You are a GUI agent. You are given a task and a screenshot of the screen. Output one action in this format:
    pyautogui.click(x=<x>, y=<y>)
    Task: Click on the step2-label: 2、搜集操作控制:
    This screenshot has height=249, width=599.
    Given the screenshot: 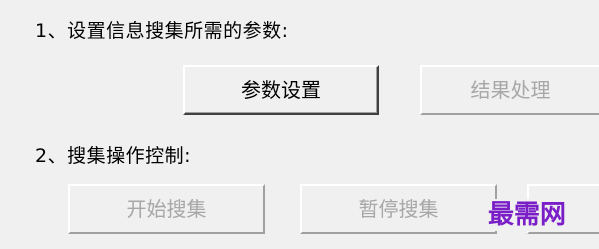 What is the action you would take?
    pyautogui.click(x=113, y=156)
    